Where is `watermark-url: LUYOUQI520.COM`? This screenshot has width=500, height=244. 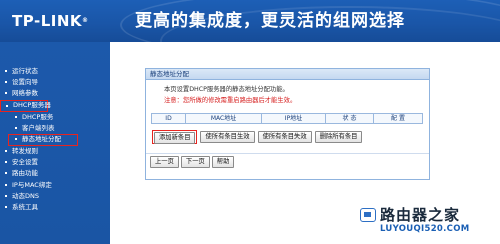
watermark-url: LUYOUQI520.COM is located at coordinates (425, 229).